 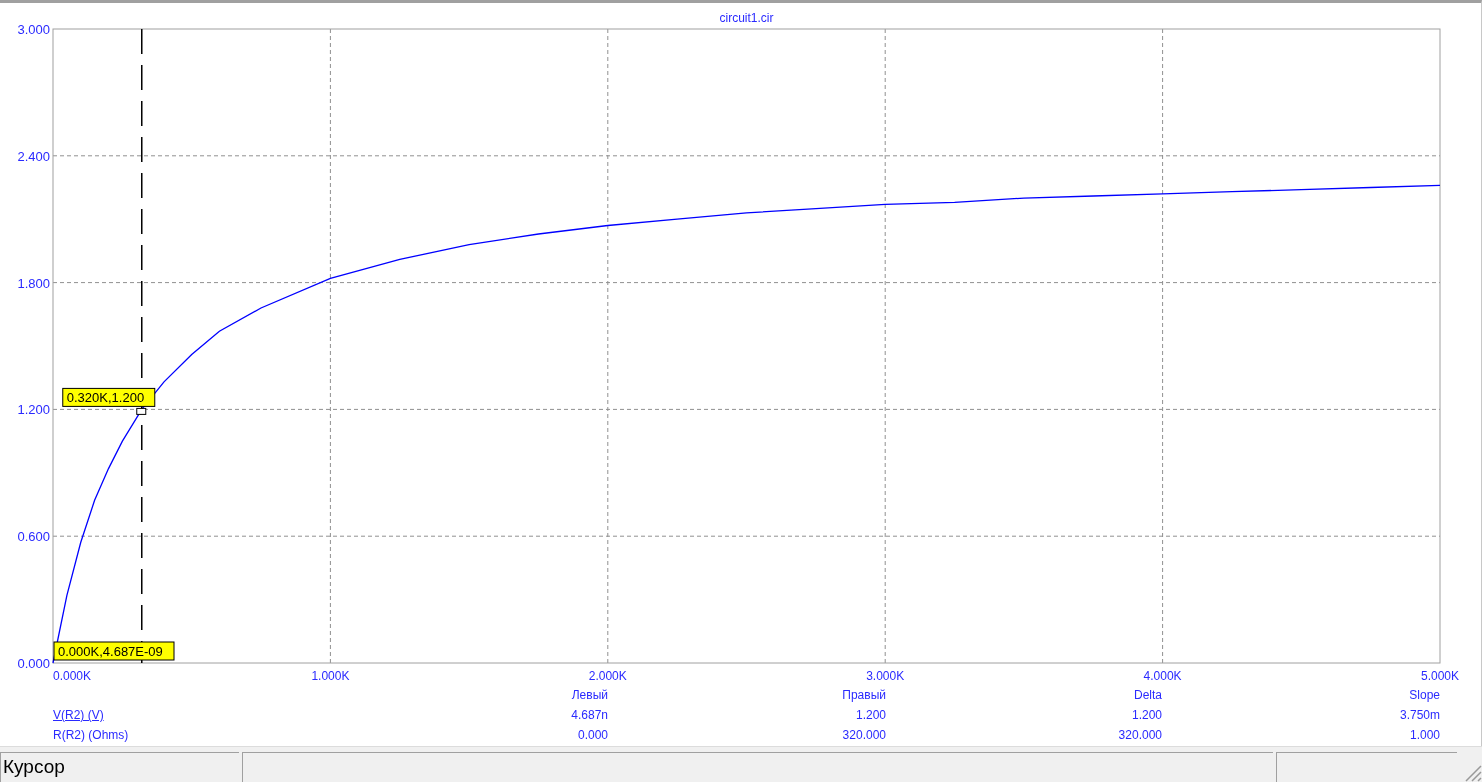 I want to click on cursor-marker, so click(x=141, y=411).